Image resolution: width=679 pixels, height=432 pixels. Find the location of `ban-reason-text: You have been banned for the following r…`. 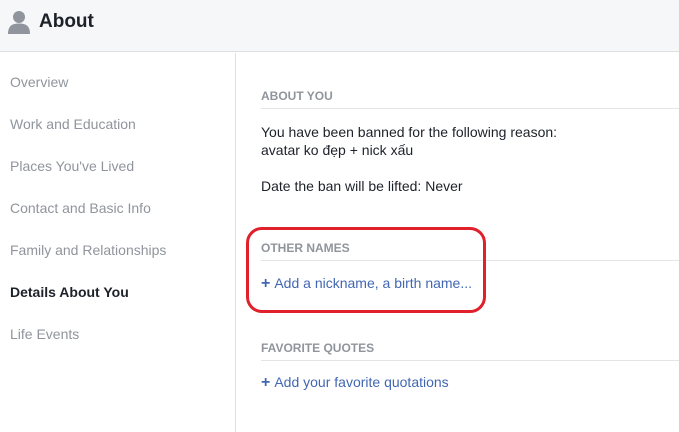

ban-reason-text: You have been banned for the following r… is located at coordinates (409, 132).